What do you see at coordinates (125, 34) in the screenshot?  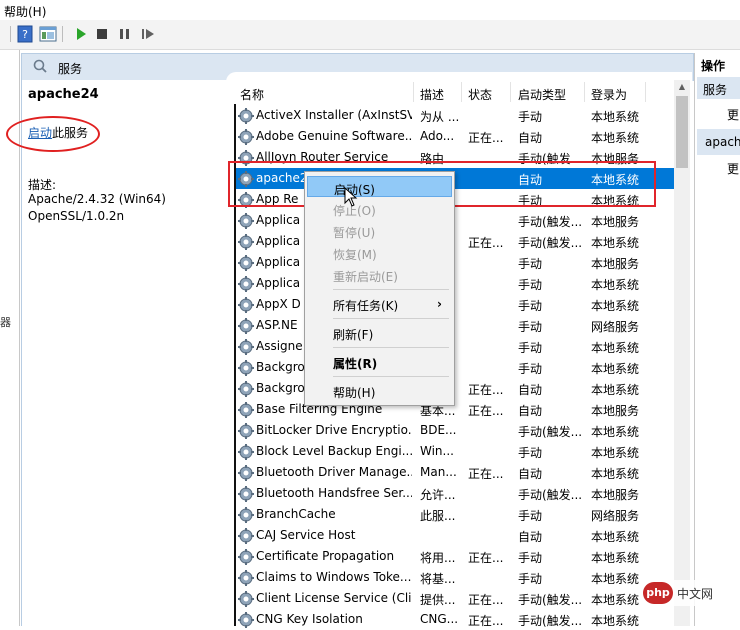 I see `pause-icon` at bounding box center [125, 34].